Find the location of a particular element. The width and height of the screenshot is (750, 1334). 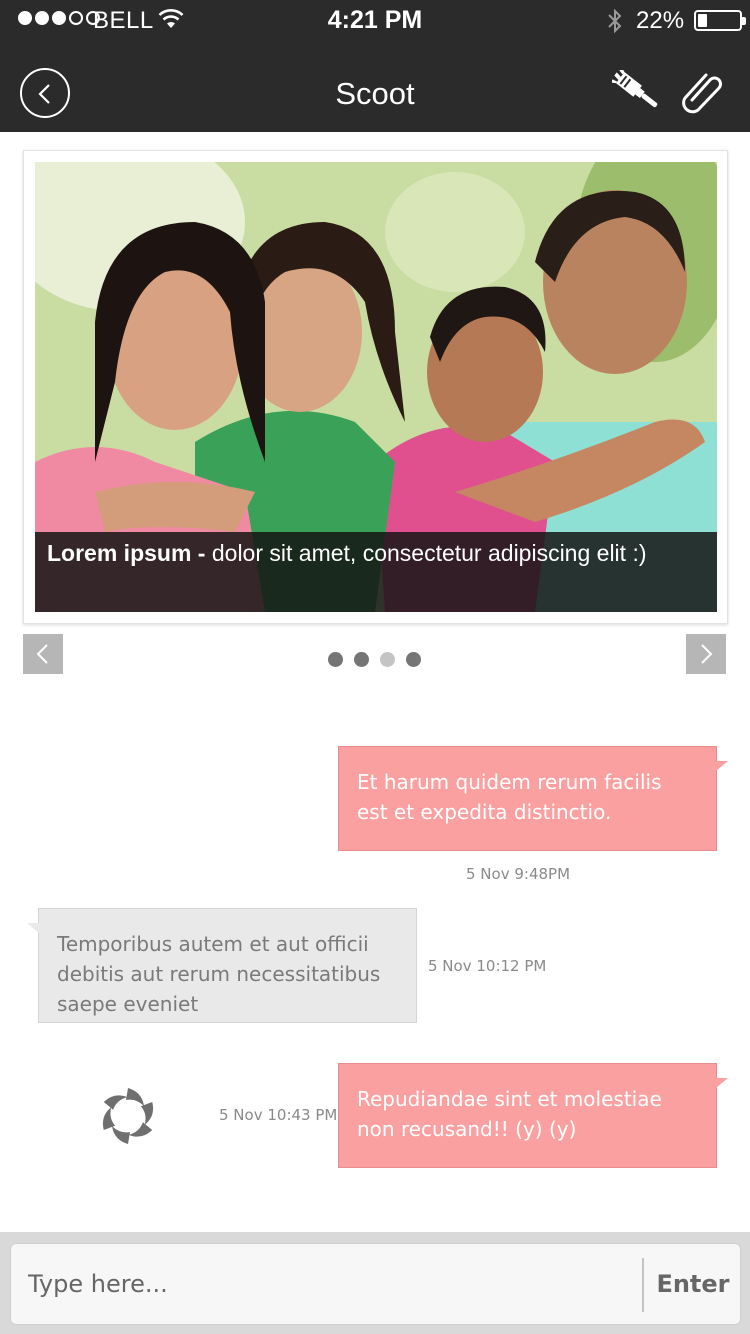

paperclip-icon is located at coordinates (702, 92).